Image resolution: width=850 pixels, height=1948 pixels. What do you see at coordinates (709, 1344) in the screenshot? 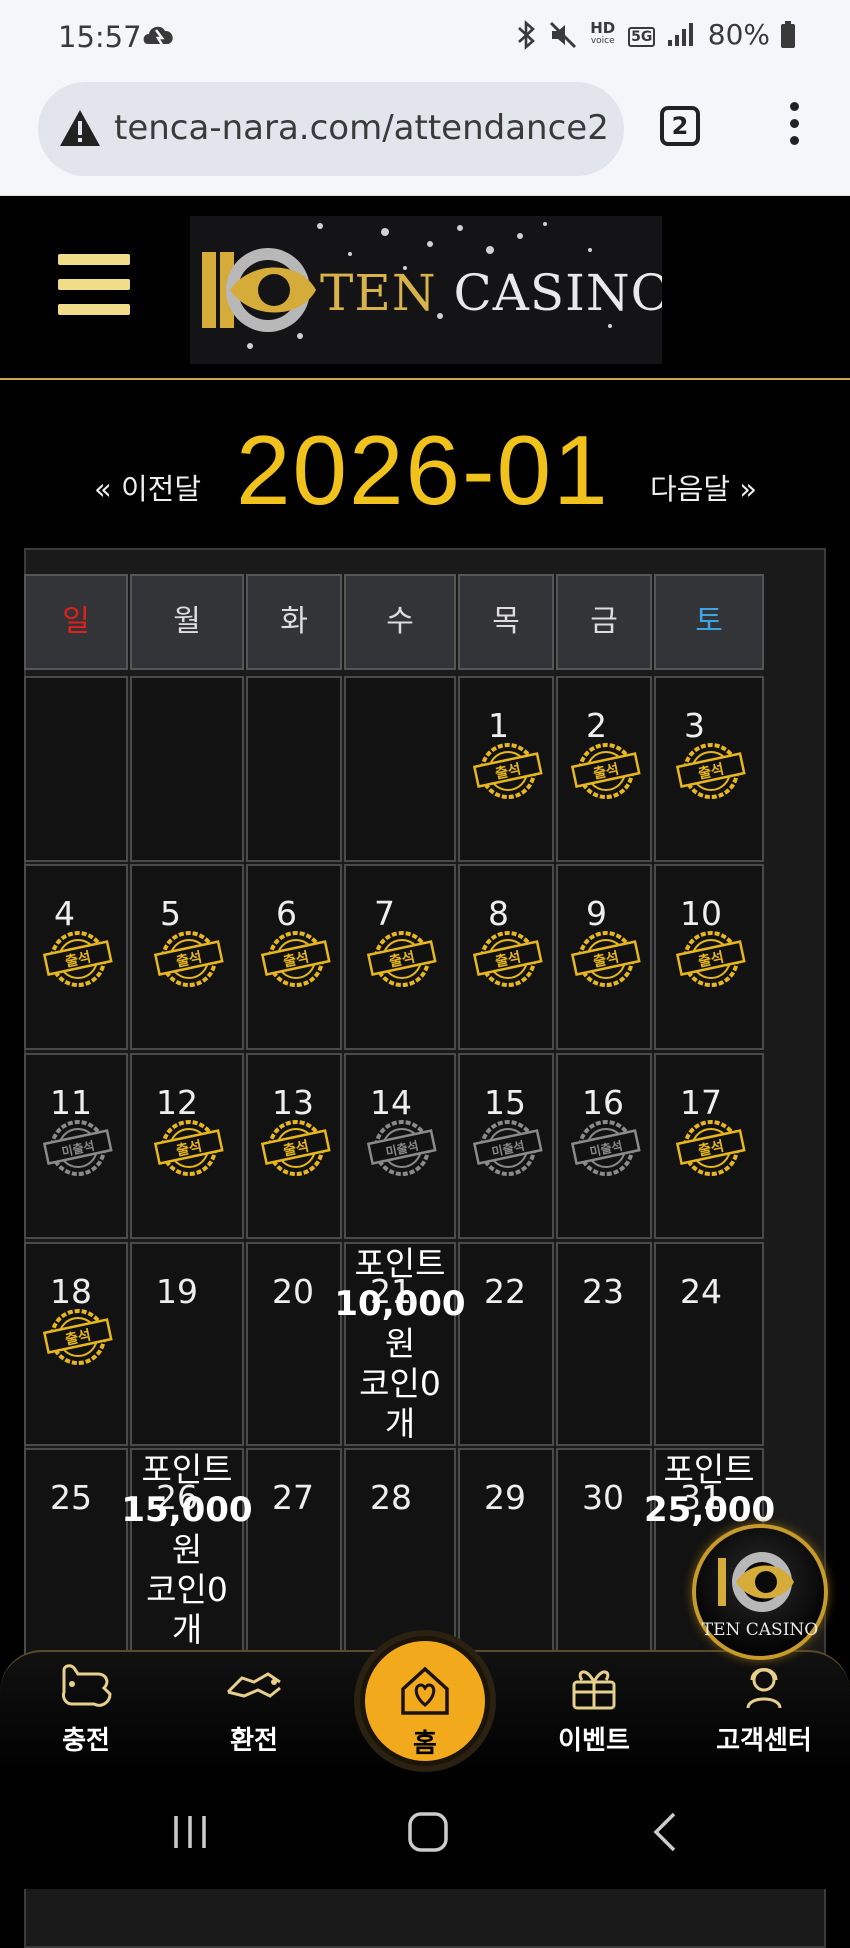
I see `calendar-day-cell: 24` at bounding box center [709, 1344].